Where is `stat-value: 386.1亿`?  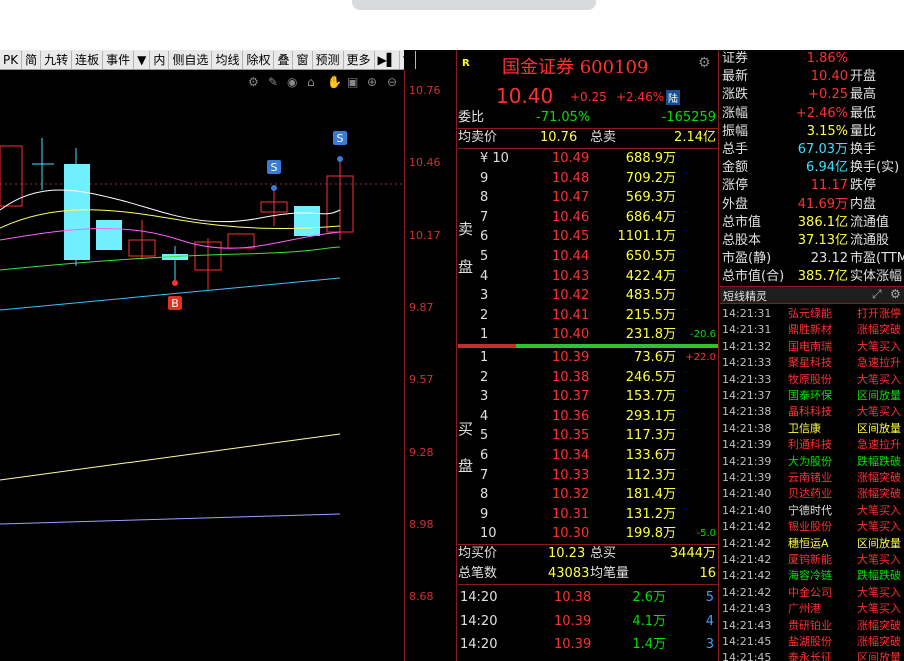 stat-value: 386.1亿 is located at coordinates (822, 222).